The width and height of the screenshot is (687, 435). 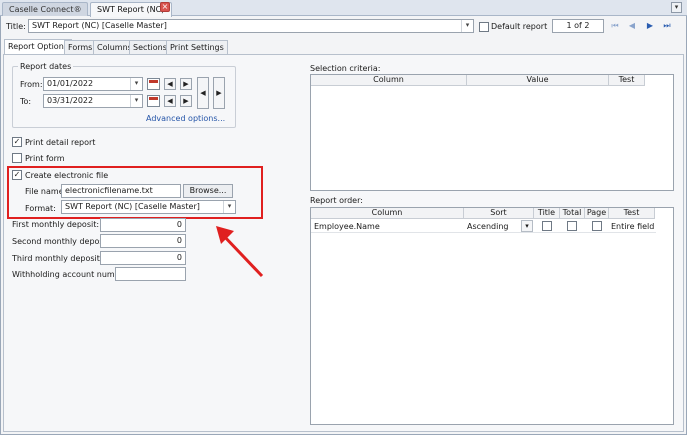 I want to click on third-monthly-deposit-input: 0, so click(x=143, y=258).